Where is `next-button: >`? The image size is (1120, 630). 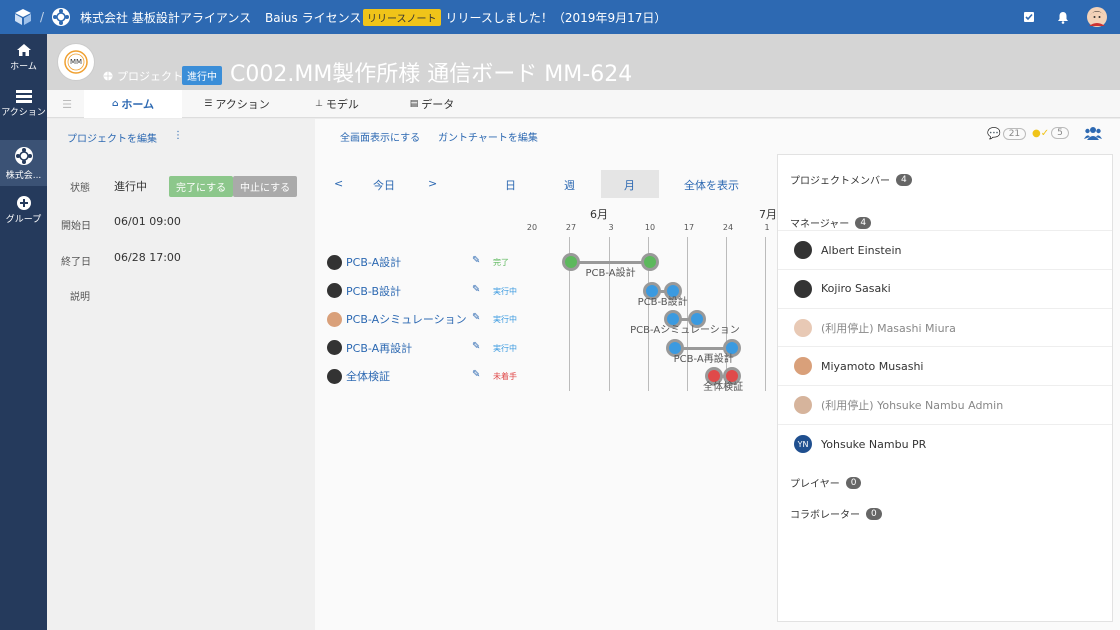 next-button: > is located at coordinates (432, 183).